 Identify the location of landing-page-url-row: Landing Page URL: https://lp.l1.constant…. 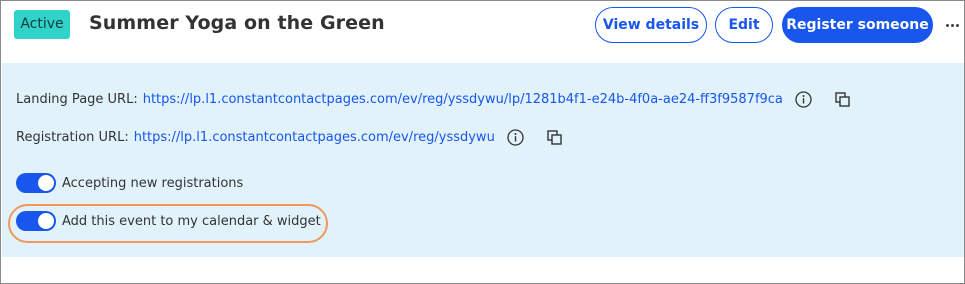
(433, 99).